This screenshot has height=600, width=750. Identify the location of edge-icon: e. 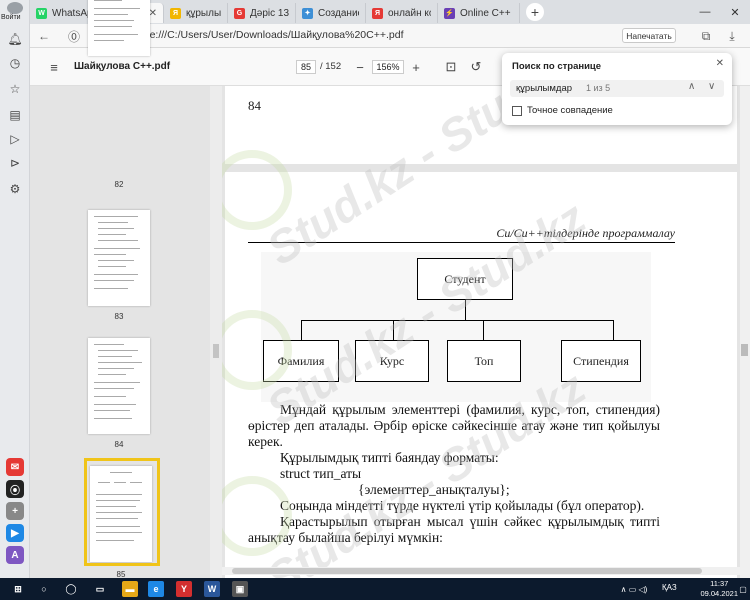
(156, 589).